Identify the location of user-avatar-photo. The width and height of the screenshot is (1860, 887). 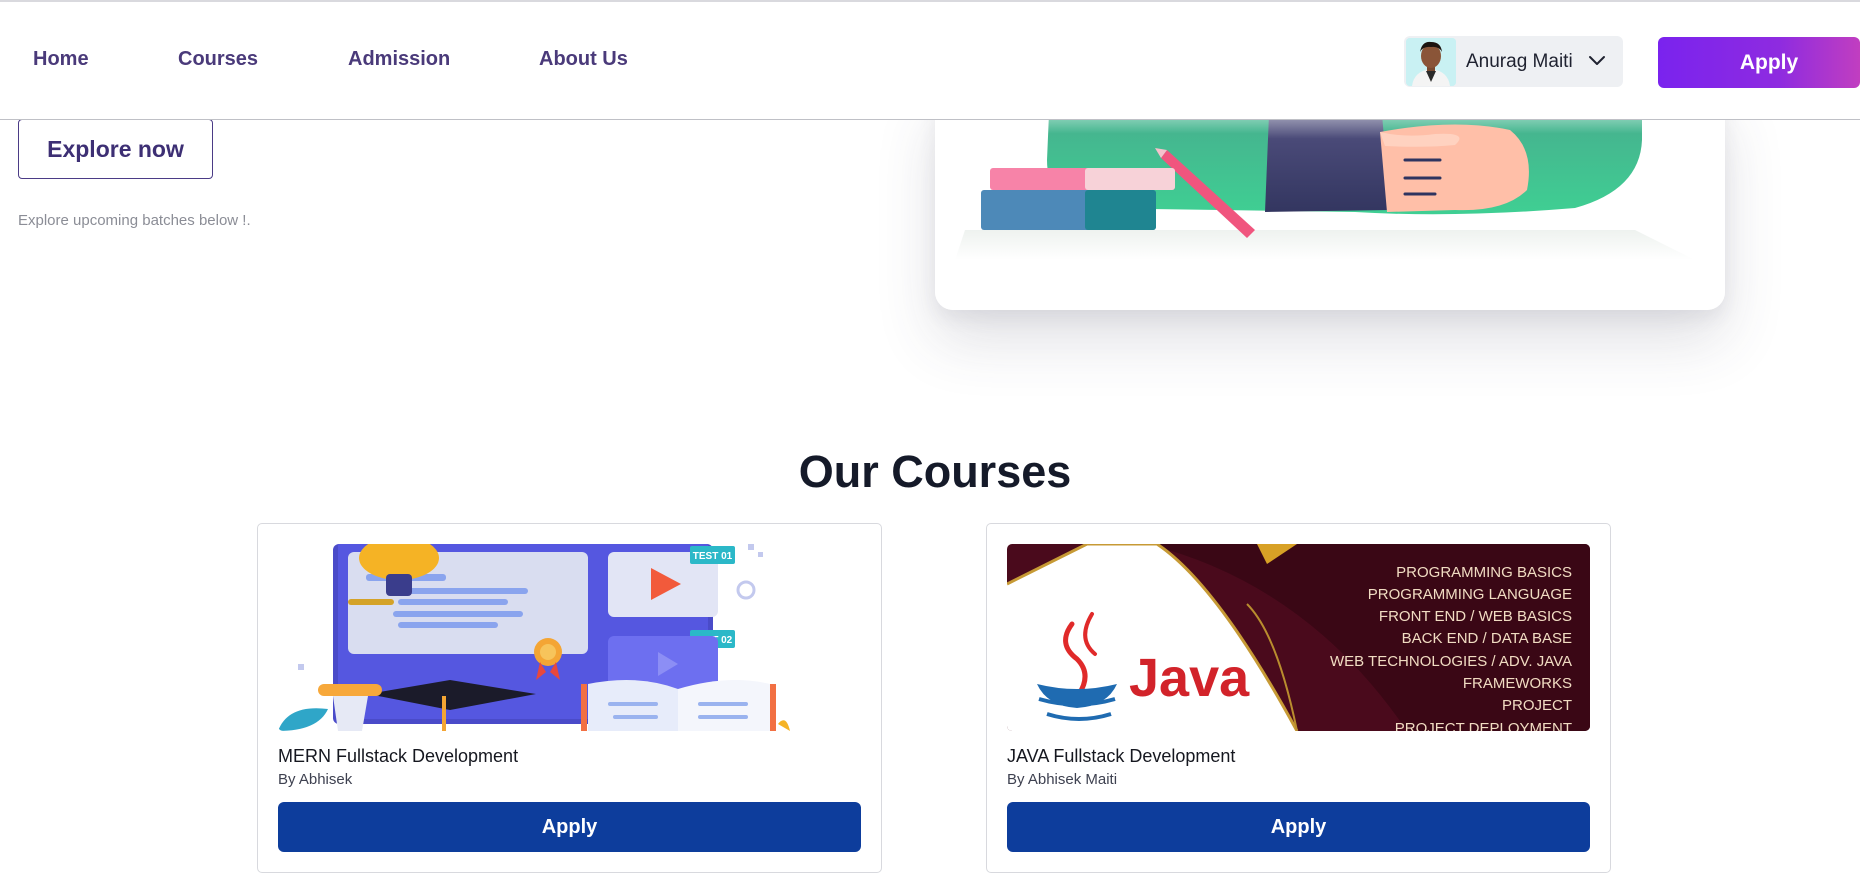
(1431, 62).